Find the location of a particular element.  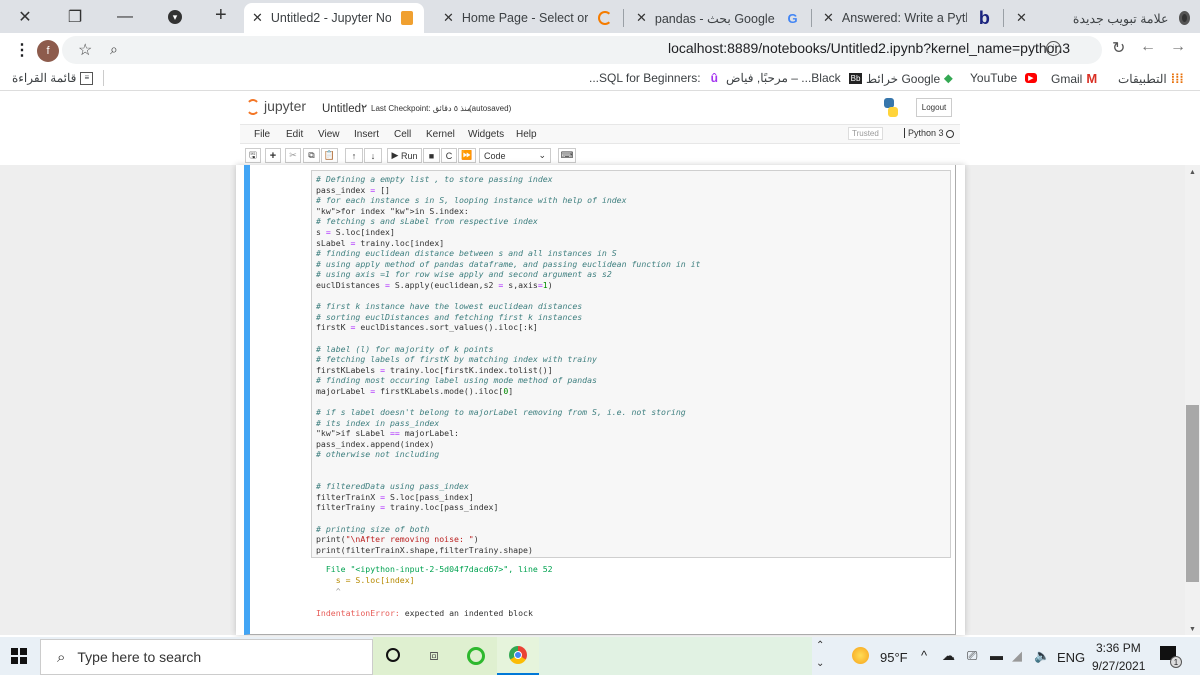

bookmark-youtube: YouTube ▶ is located at coordinates (1003, 78).